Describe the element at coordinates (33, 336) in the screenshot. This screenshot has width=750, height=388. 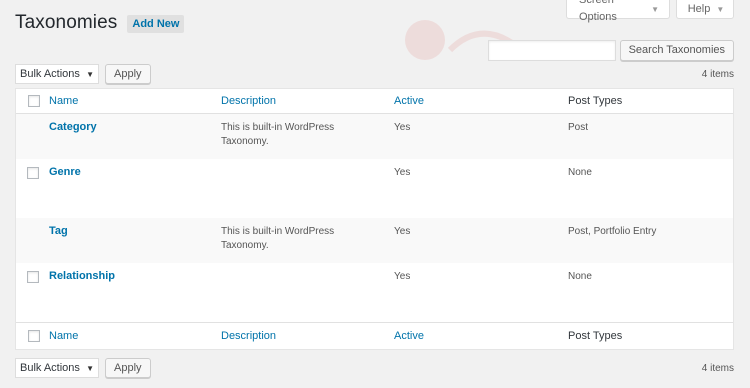
I see `select-all-checkbox-footer` at that location.